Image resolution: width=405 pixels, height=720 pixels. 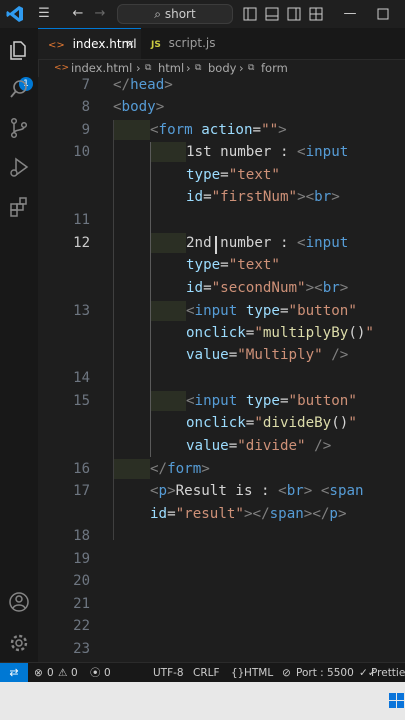 I want to click on code-token: p, so click(x=163, y=491).